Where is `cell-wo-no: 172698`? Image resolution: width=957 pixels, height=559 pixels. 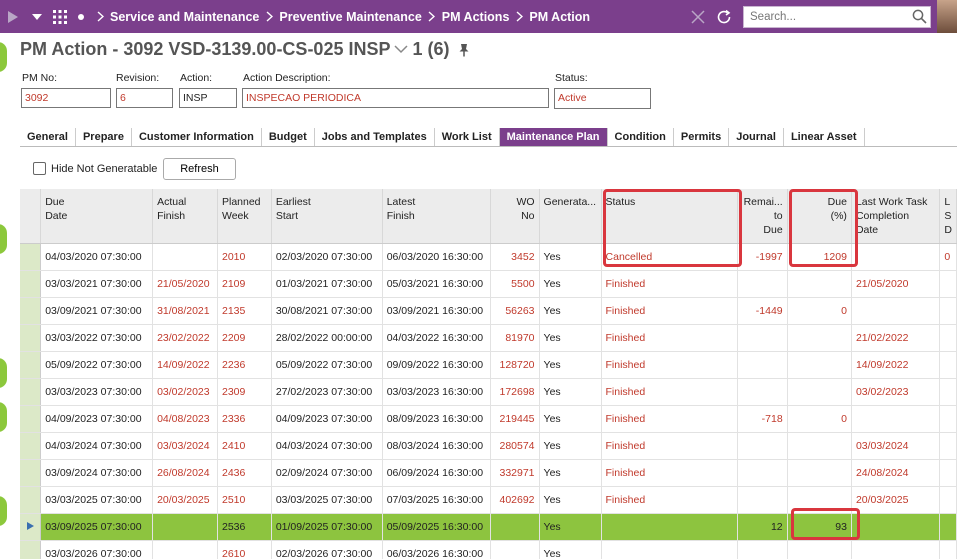
cell-wo-no: 172698 is located at coordinates (515, 392).